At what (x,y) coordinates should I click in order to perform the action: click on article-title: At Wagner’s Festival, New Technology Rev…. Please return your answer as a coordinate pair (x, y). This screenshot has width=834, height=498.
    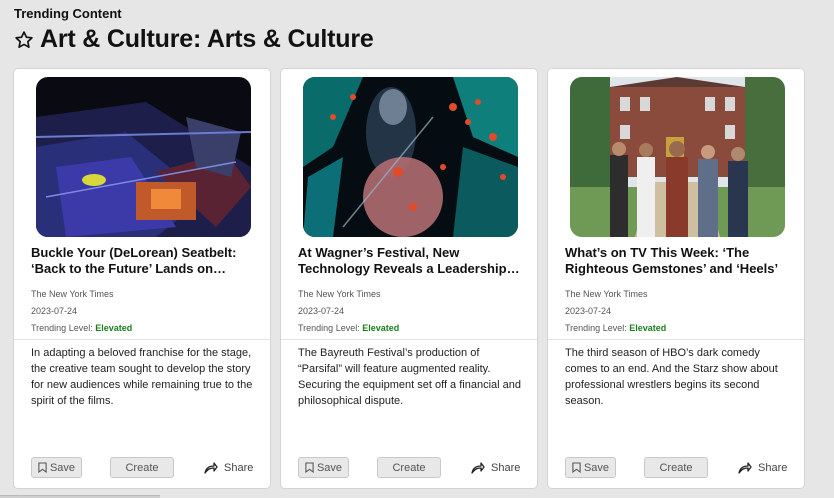
    Looking at the image, I should click on (412, 261).